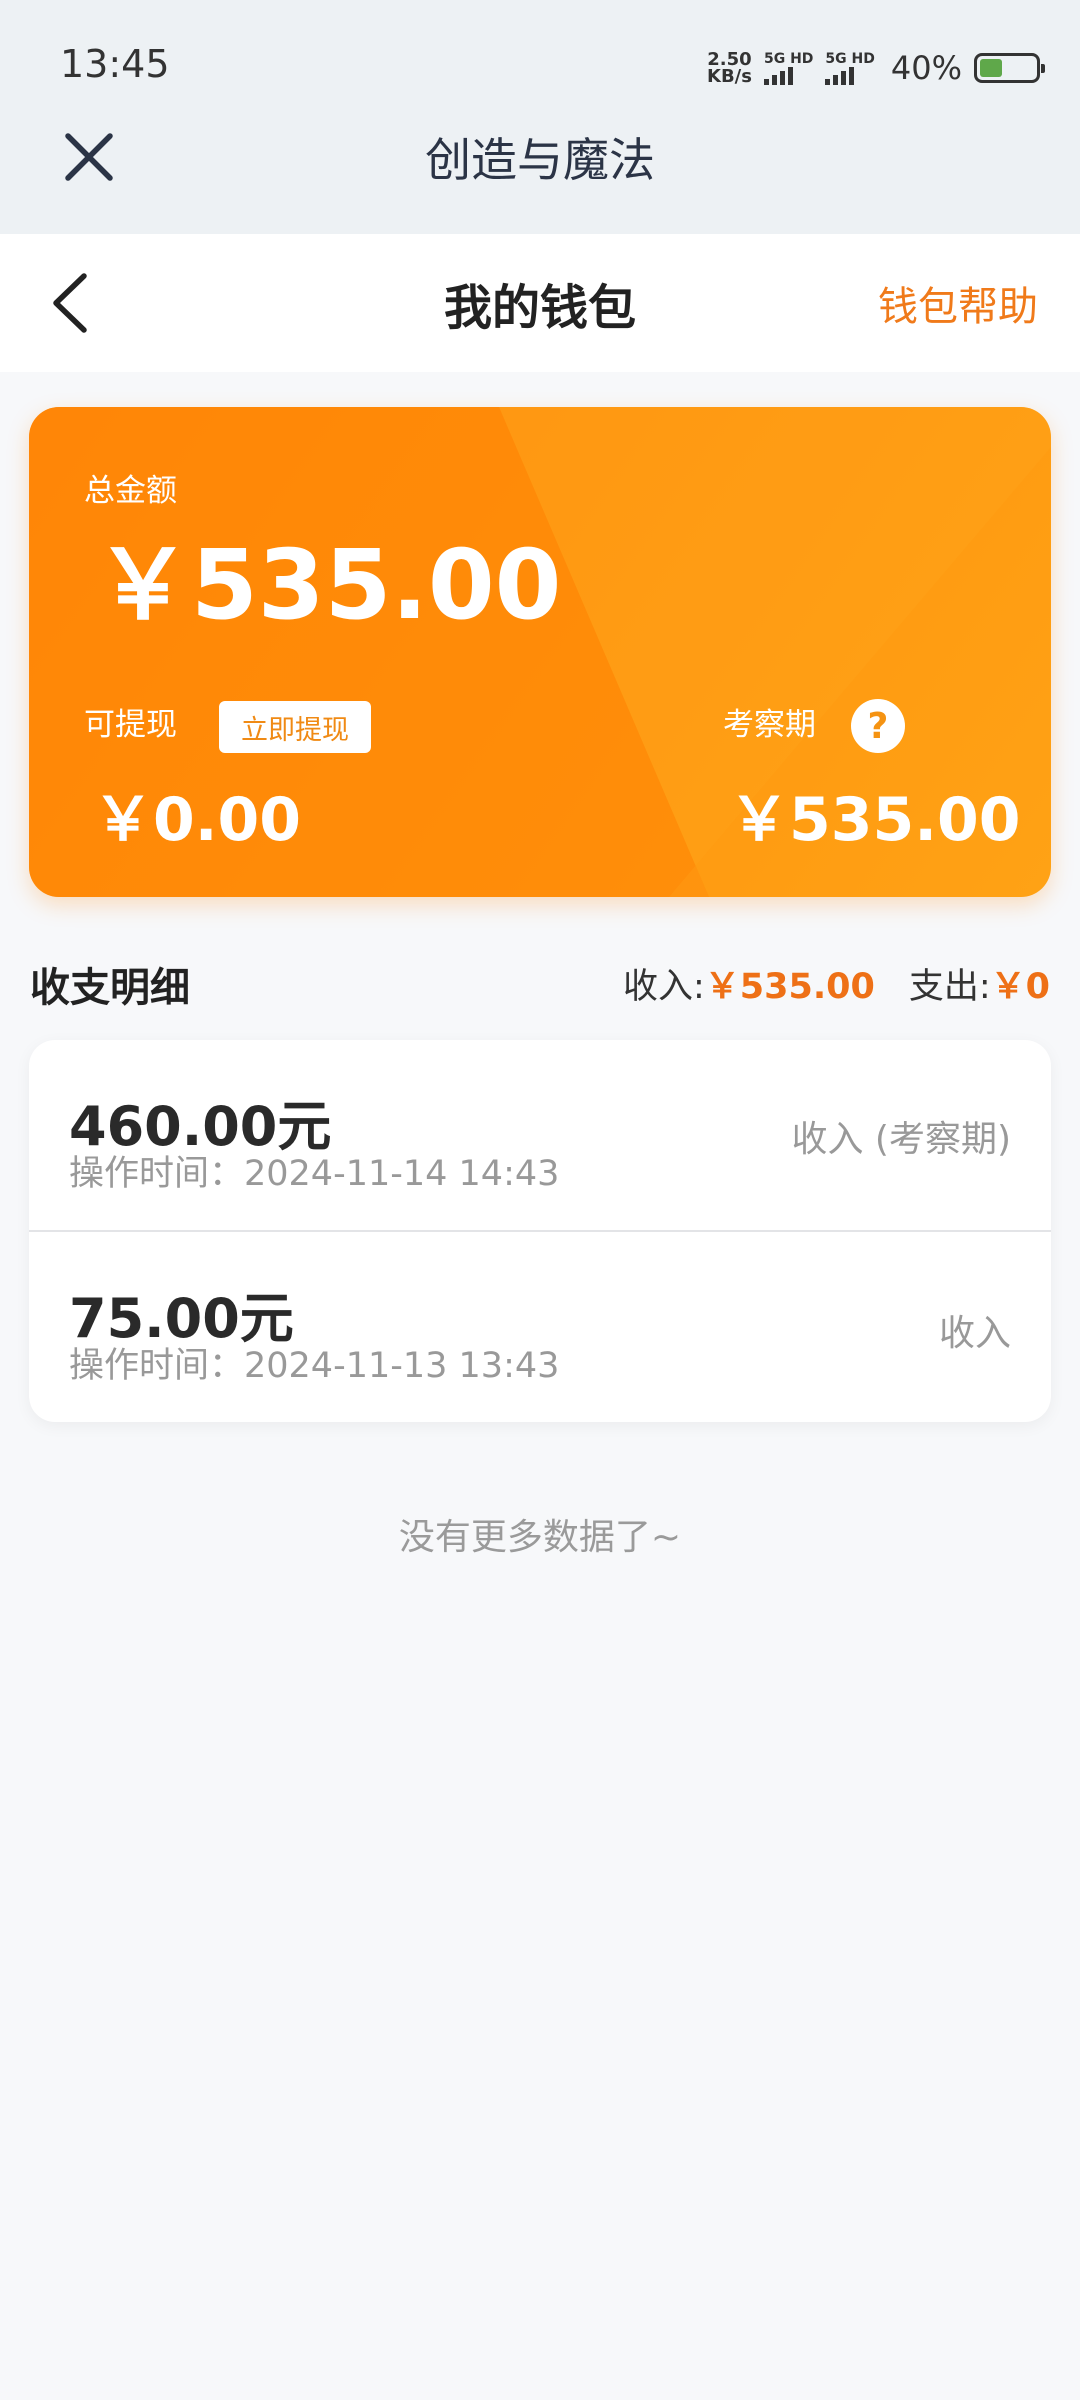 This screenshot has width=1080, height=2400. Describe the element at coordinates (295, 727) in the screenshot. I see `withdraw-now-button: 立即提现` at that location.